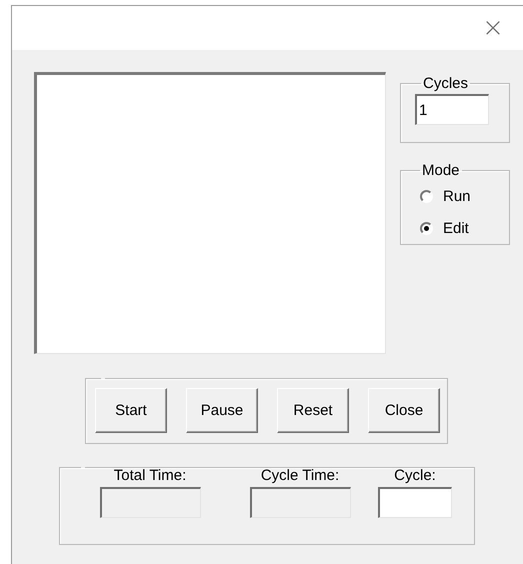 This screenshot has width=523, height=564. What do you see at coordinates (445, 83) in the screenshot?
I see `group-label: Cycles` at bounding box center [445, 83].